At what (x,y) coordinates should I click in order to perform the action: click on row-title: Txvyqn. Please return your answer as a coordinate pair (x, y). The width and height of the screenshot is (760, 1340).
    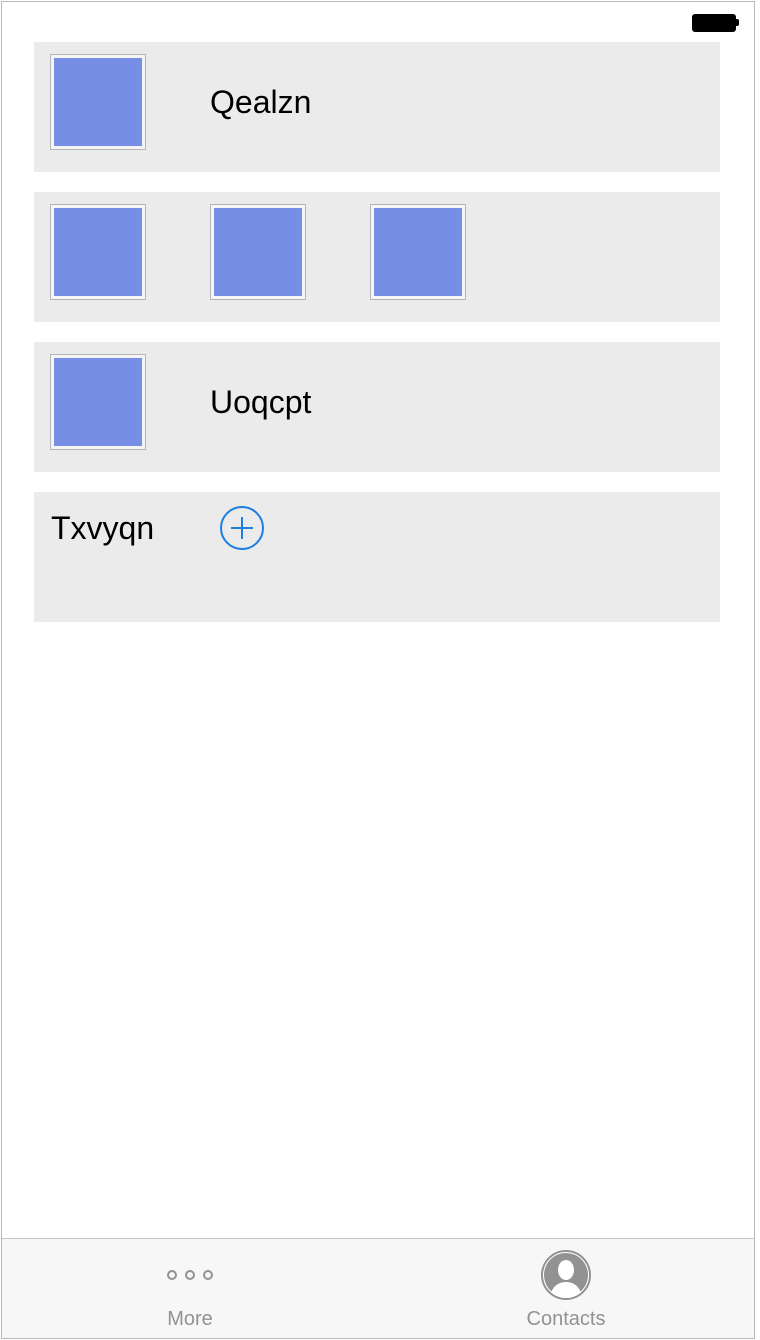
    Looking at the image, I should click on (103, 528).